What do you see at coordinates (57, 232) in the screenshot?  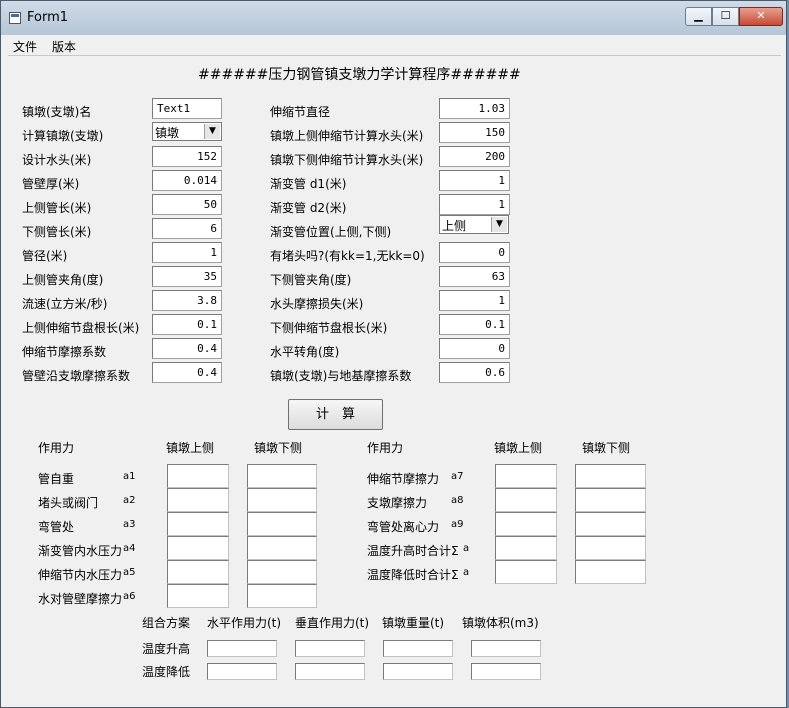 I see `left-field-label: 下侧管长(米)` at bounding box center [57, 232].